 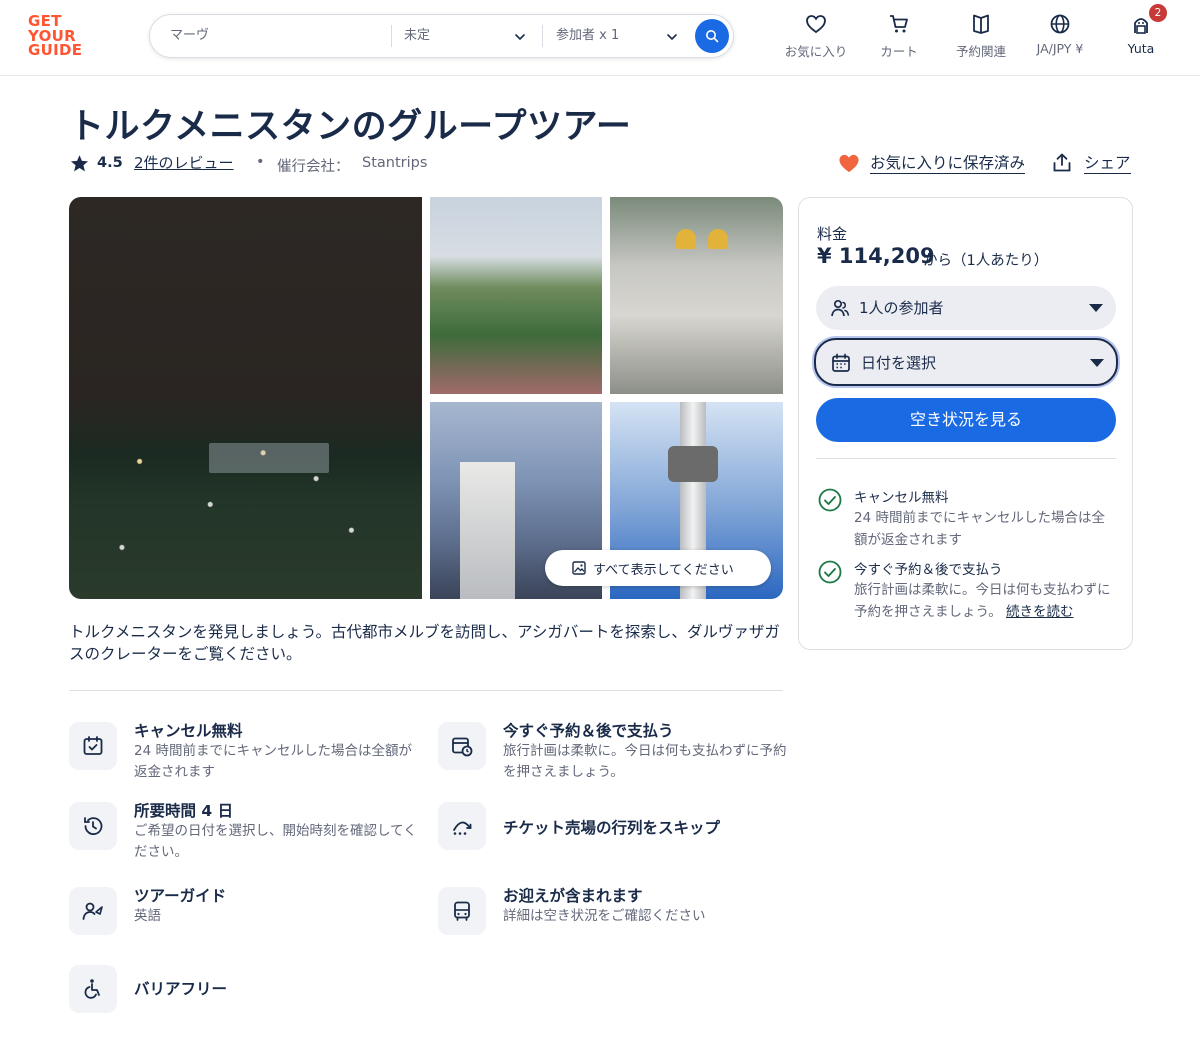 What do you see at coordinates (79, 163) in the screenshot?
I see `star-icon` at bounding box center [79, 163].